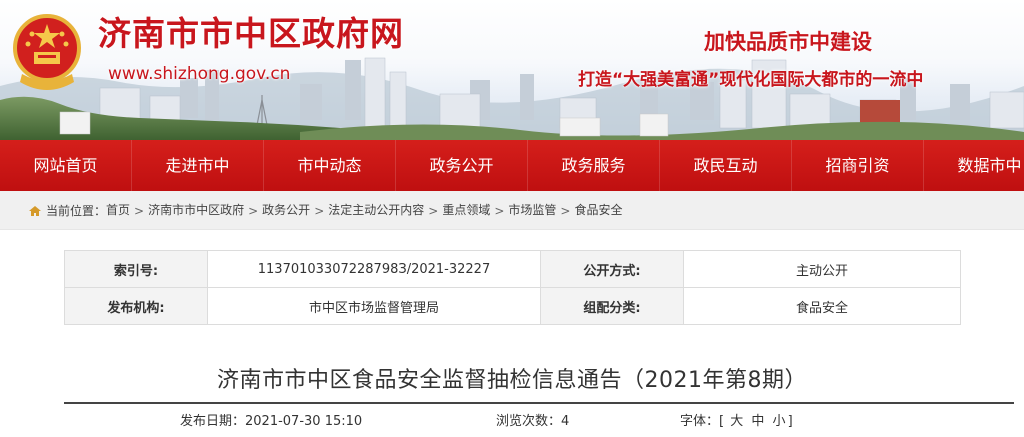 This screenshot has height=437, width=1024. What do you see at coordinates (788, 42) in the screenshot?
I see `slogan-primary: 加快品质市中建设` at bounding box center [788, 42].